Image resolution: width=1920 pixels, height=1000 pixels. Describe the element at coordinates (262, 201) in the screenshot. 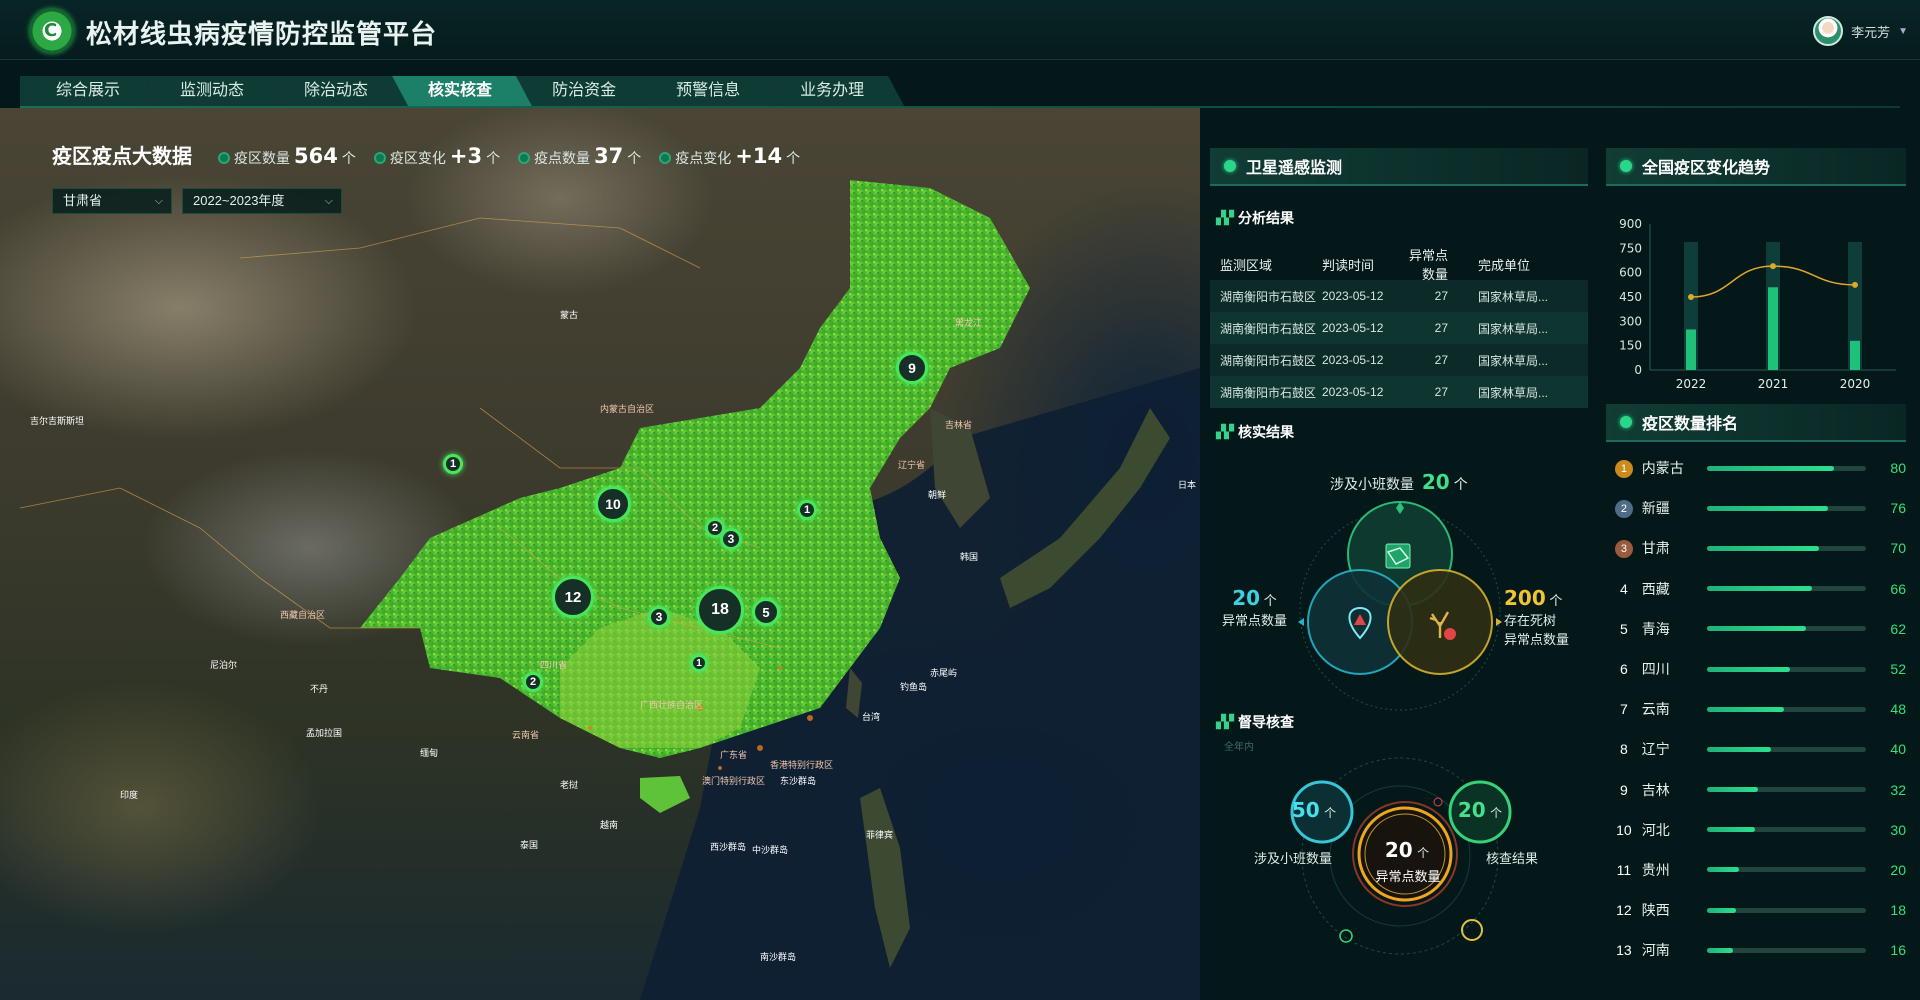

I see `year-select: 2022~2023年度 ⌵` at that location.